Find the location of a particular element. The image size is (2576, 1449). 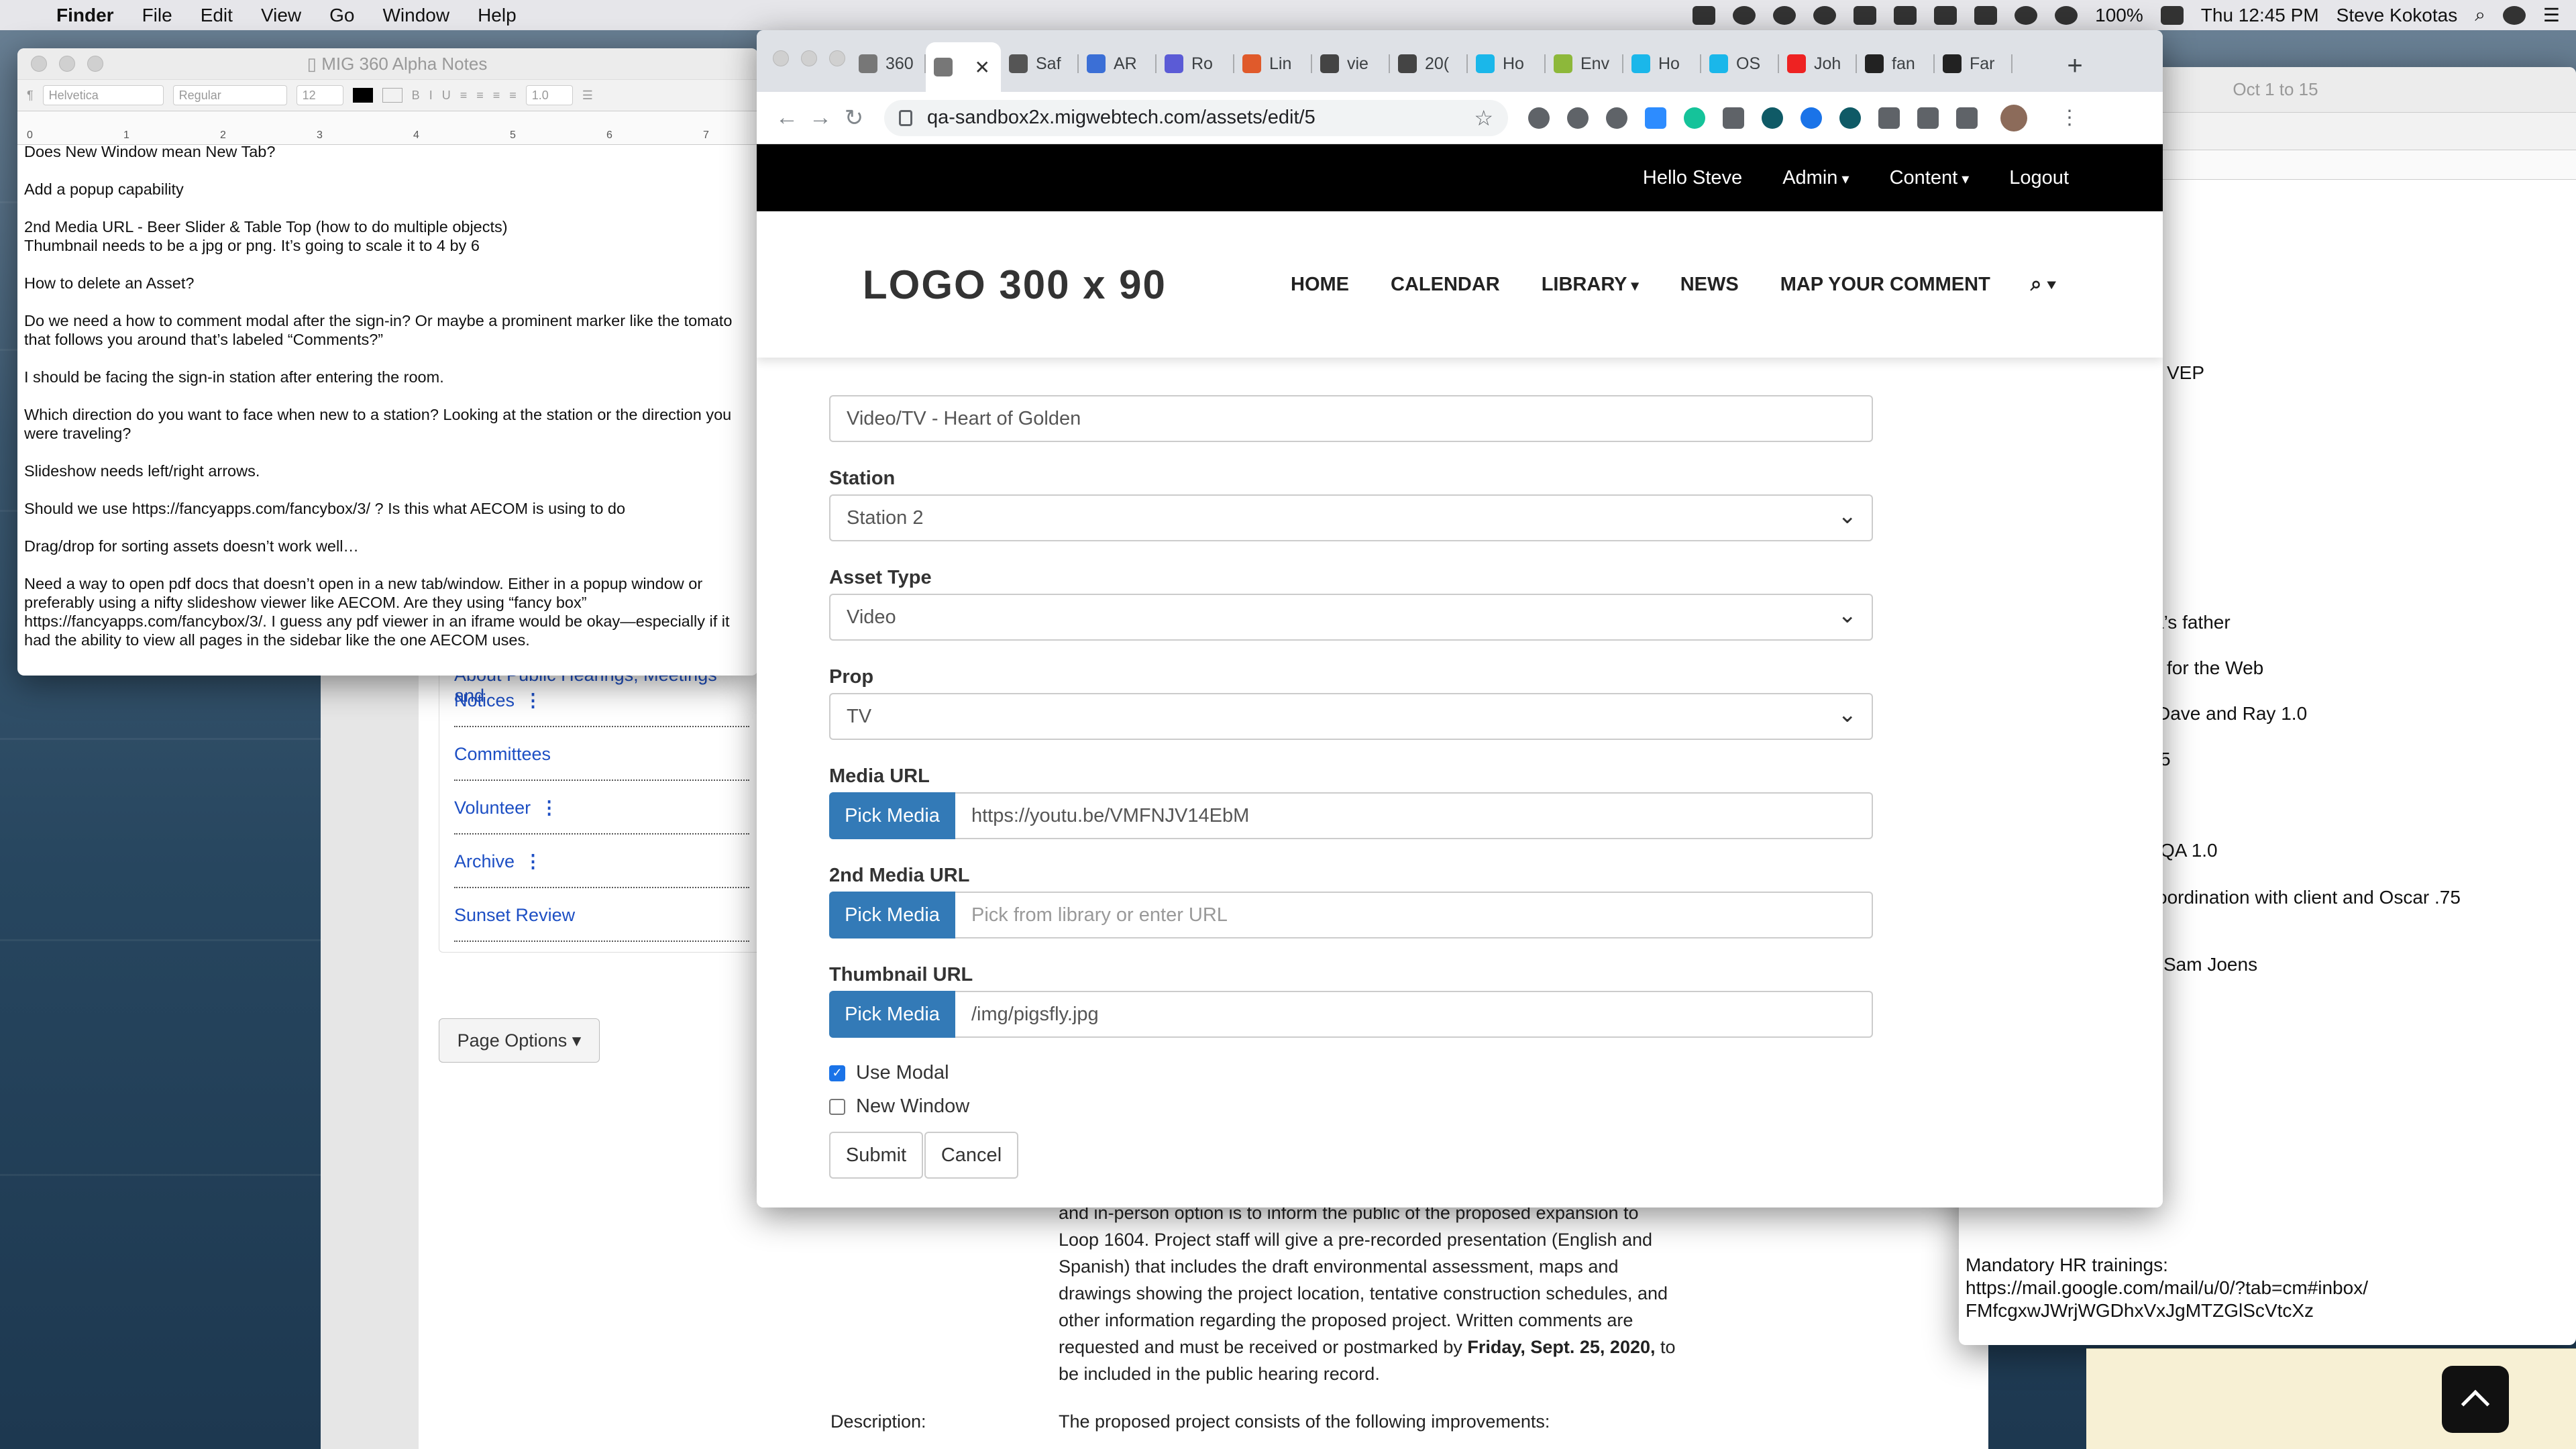

menu-view: View is located at coordinates (281, 15).